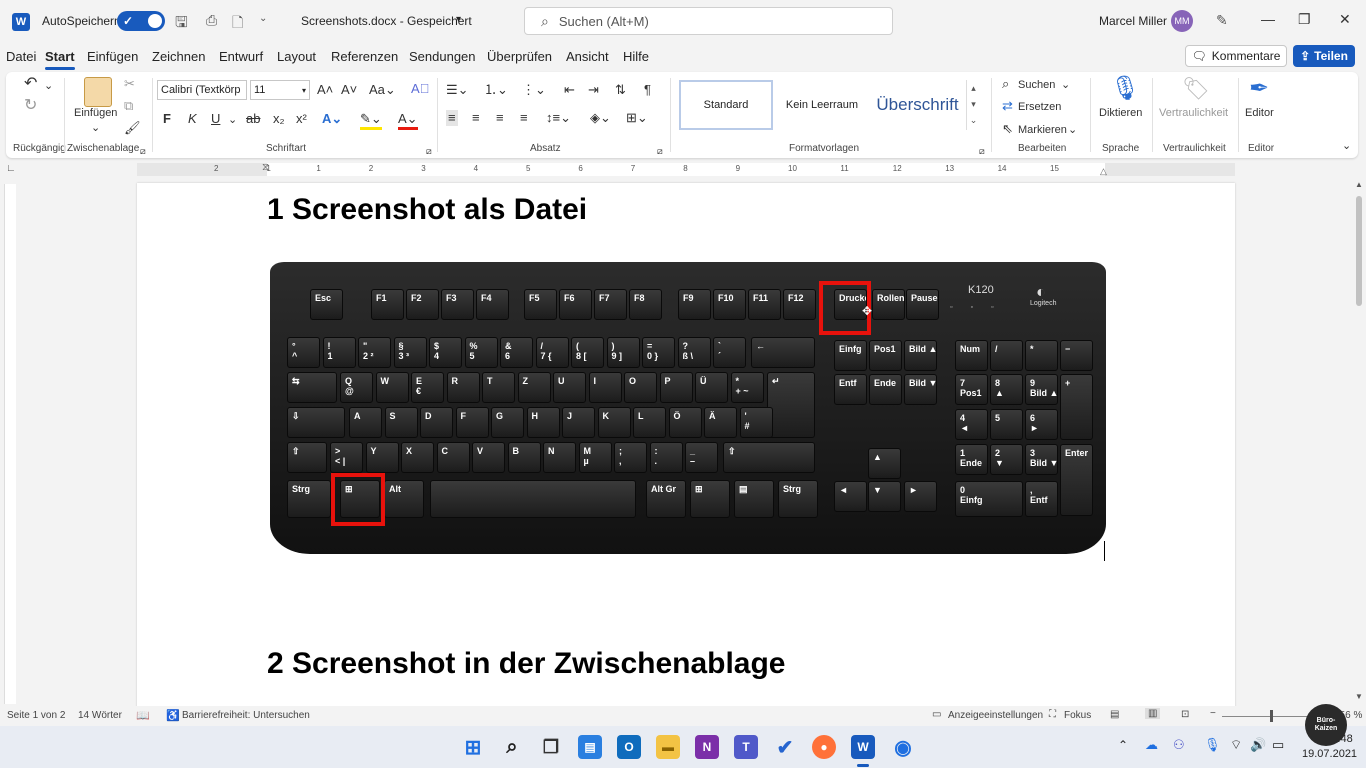  Describe the element at coordinates (519, 56) in the screenshot. I see `tab-ueberpruefen: Überprüfen` at that location.